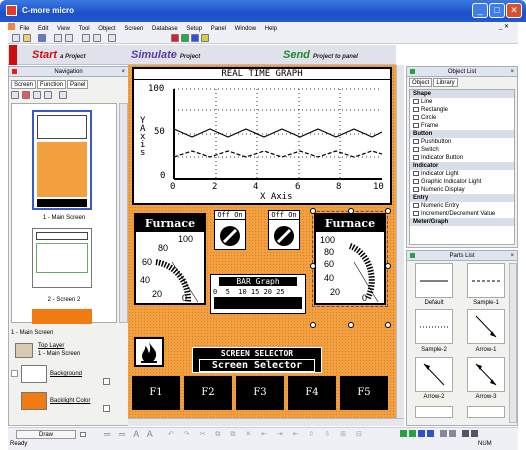  I want to click on object-category: Shape, so click(462, 94).